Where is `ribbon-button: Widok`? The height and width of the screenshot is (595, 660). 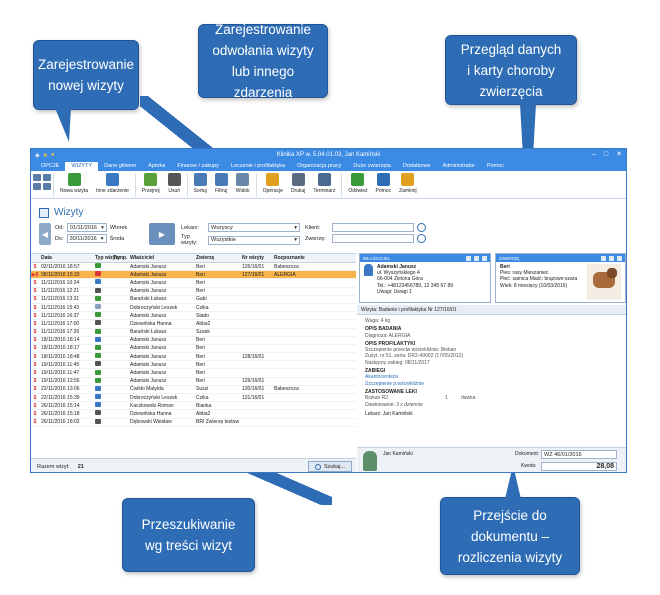 ribbon-button: Widok is located at coordinates (243, 185).